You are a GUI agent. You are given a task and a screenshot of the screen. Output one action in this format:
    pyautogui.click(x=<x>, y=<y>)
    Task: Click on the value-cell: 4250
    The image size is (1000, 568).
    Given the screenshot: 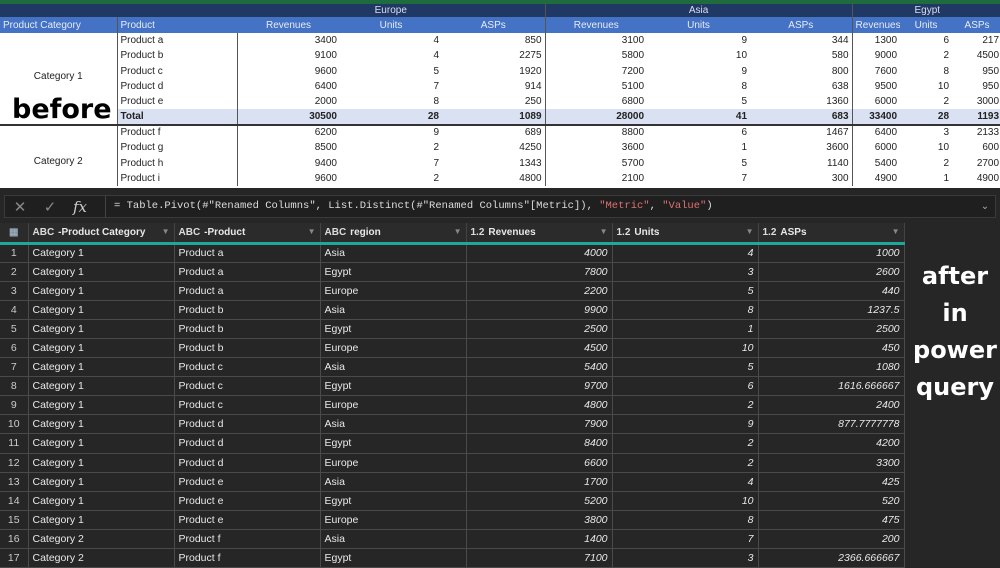 What is the action you would take?
    pyautogui.click(x=493, y=147)
    